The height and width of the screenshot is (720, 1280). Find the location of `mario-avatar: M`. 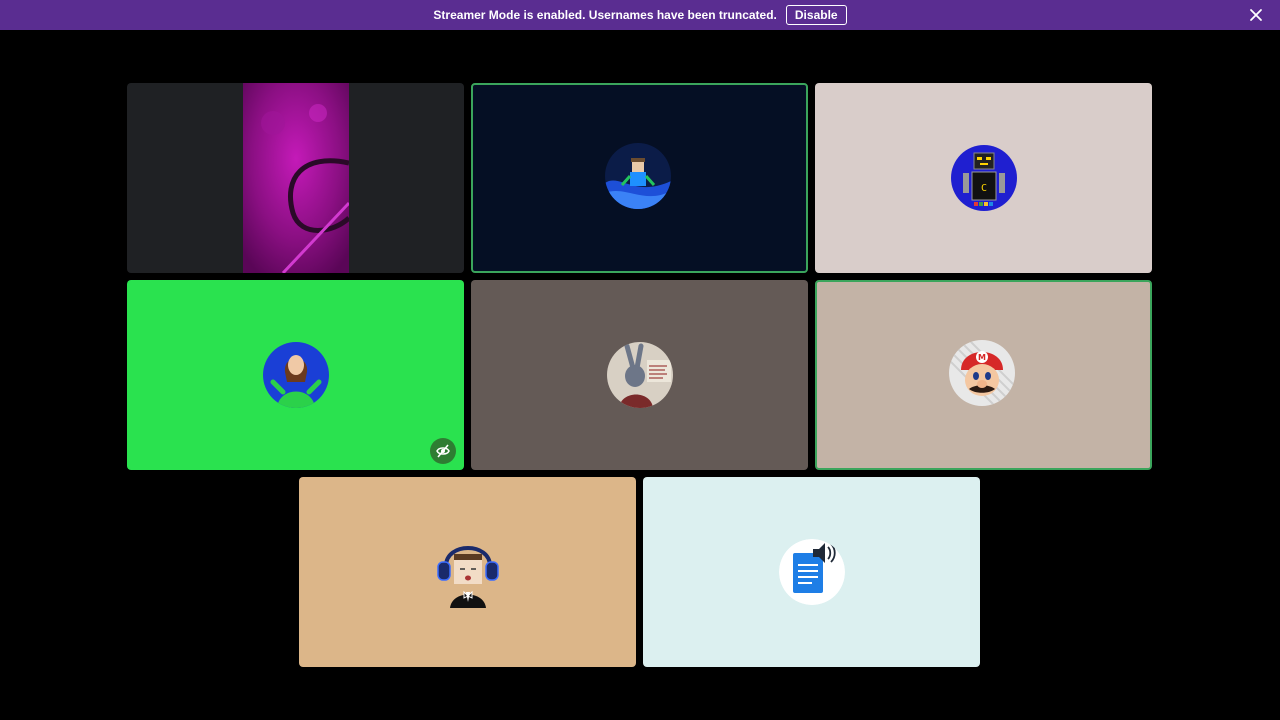

mario-avatar: M is located at coordinates (981, 373).